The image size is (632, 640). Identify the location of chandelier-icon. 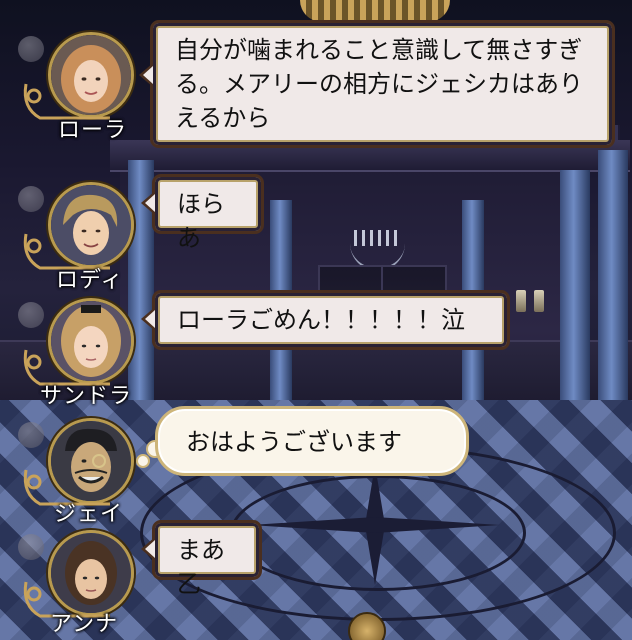
(375, 11).